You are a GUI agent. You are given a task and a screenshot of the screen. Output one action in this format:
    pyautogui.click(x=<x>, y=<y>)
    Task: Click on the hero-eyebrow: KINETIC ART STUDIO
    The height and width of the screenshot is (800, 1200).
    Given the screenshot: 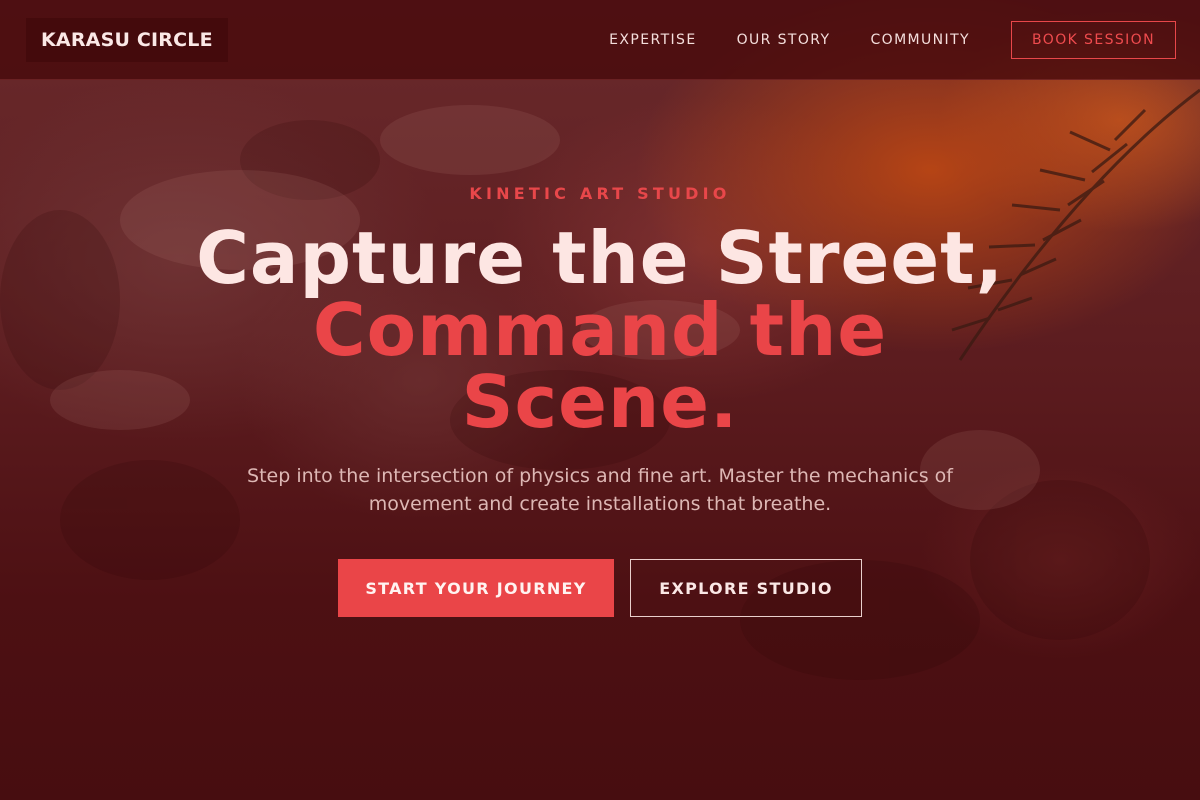 What is the action you would take?
    pyautogui.click(x=600, y=193)
    